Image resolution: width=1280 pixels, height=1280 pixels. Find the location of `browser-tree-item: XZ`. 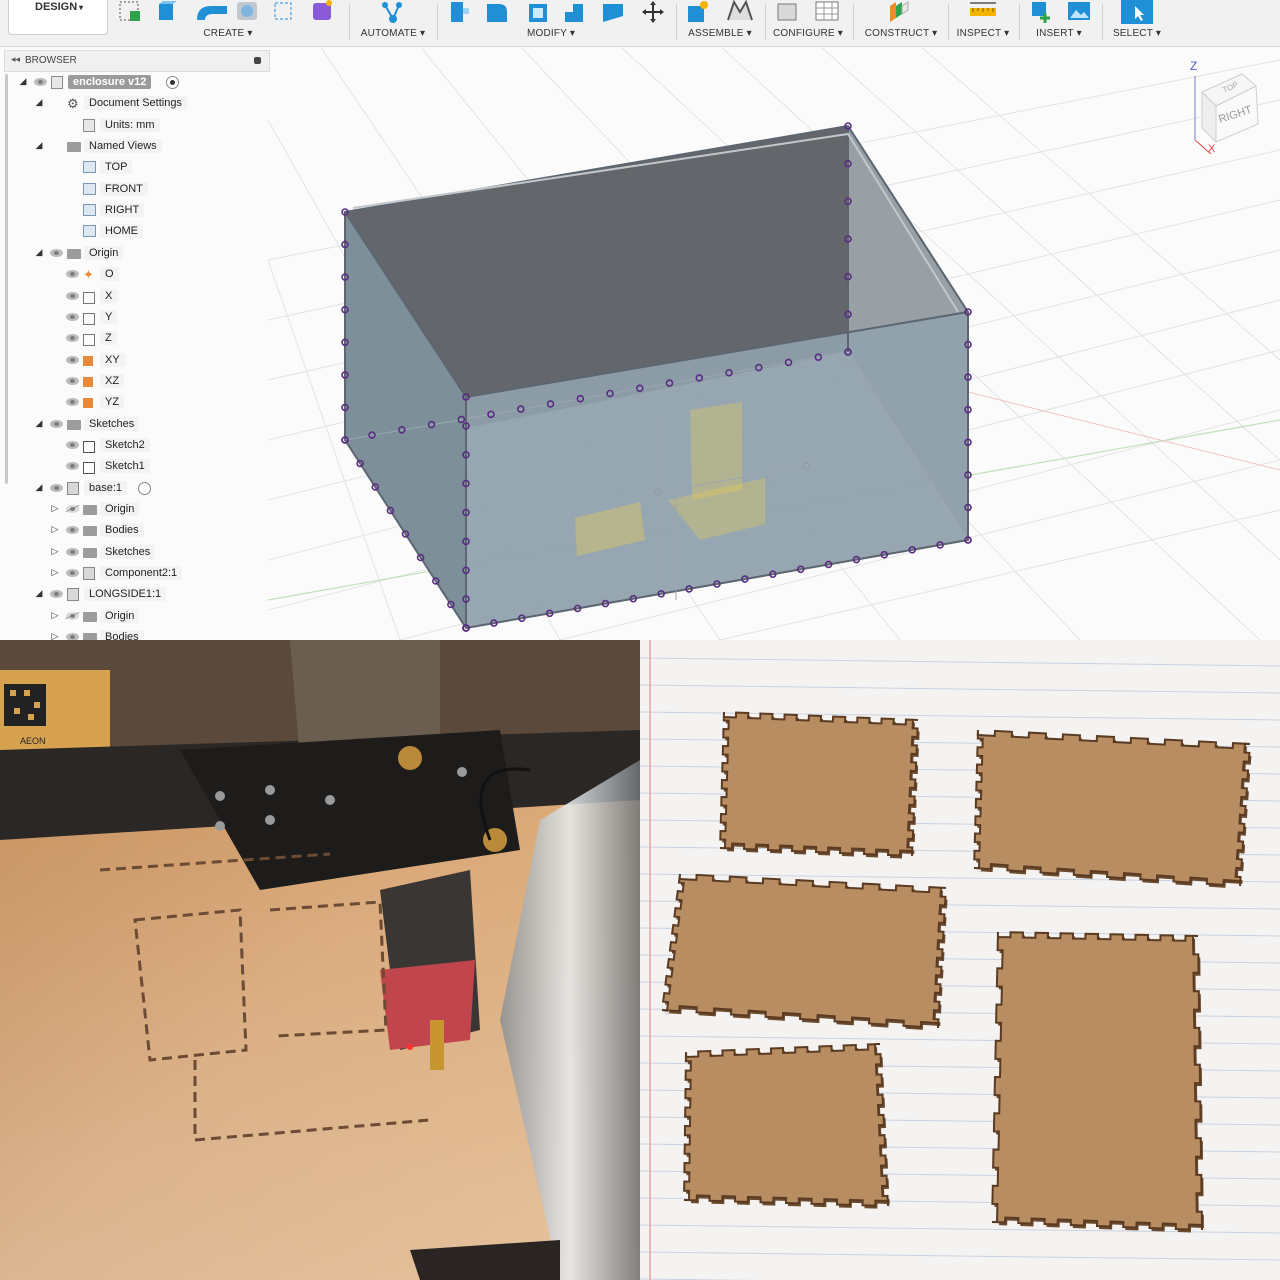

browser-tree-item: XZ is located at coordinates (134, 382).